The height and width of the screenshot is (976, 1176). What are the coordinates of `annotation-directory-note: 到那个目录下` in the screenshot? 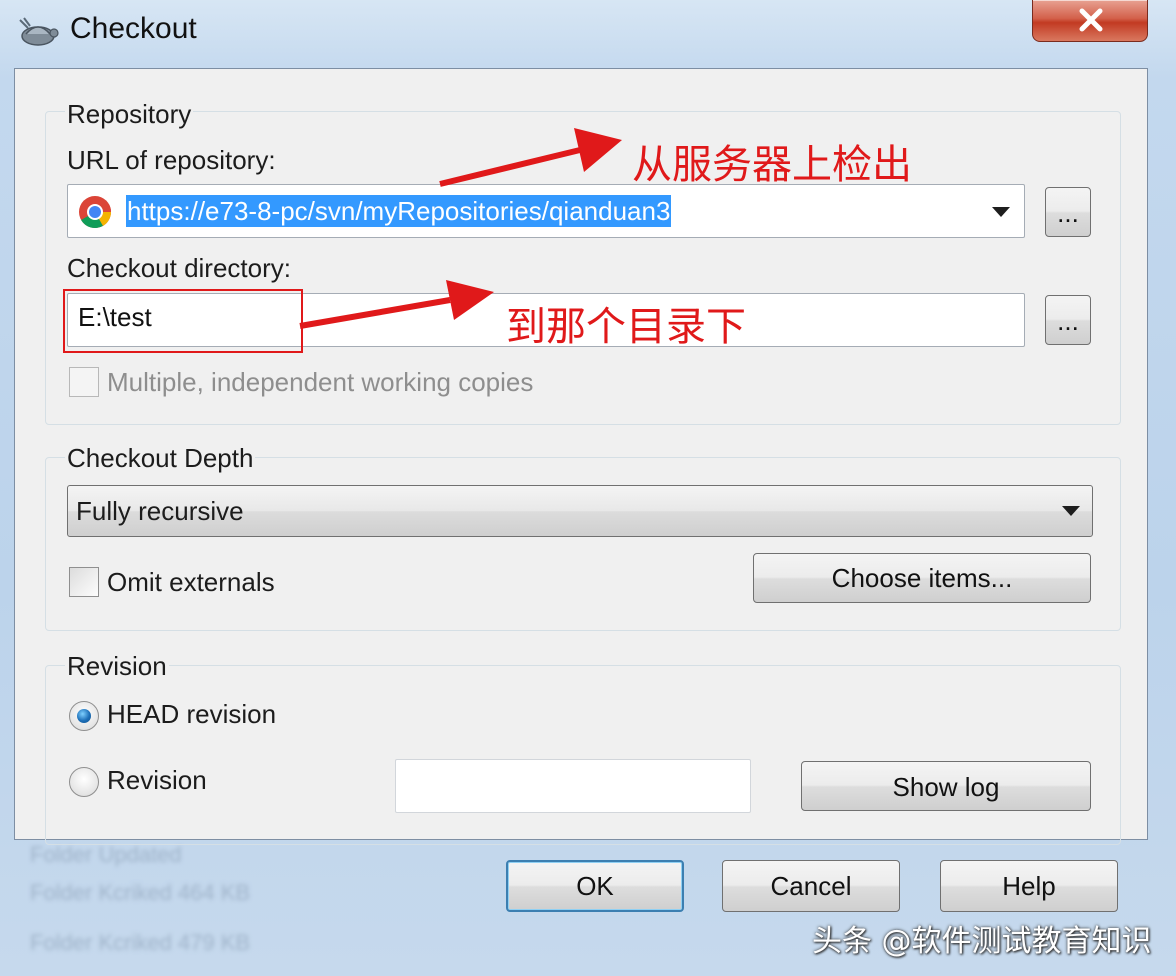 It's located at (626, 327).